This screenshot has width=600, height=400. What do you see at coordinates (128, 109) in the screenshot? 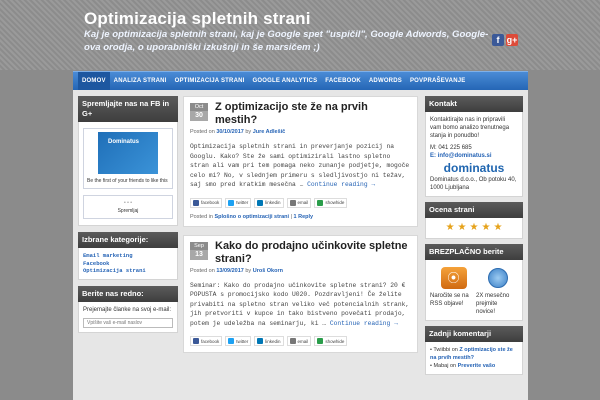
I see `widget-title-fb: Spremljajte nas na FB in G+` at bounding box center [128, 109].